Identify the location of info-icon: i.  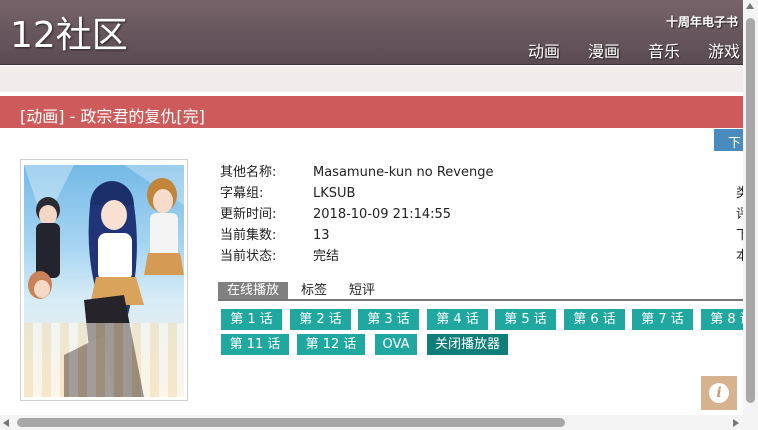
(719, 393).